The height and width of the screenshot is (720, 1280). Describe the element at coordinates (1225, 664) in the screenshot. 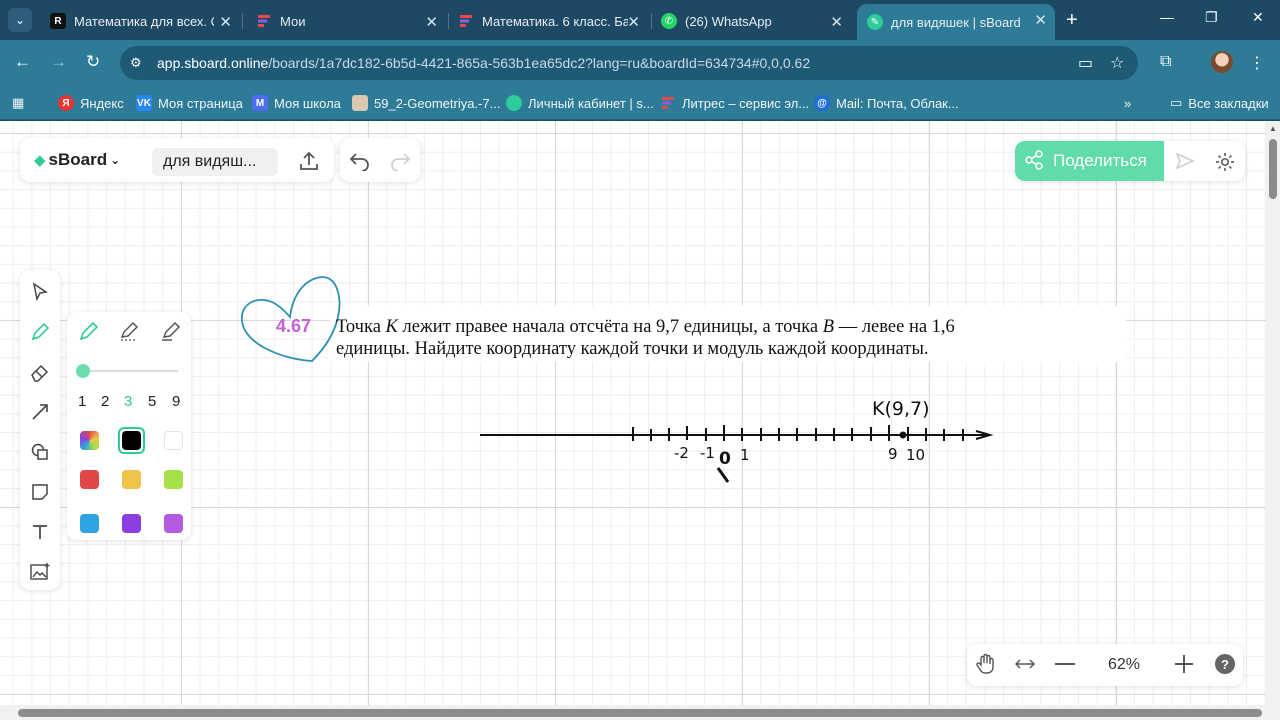

I see `help-icon: ?` at that location.